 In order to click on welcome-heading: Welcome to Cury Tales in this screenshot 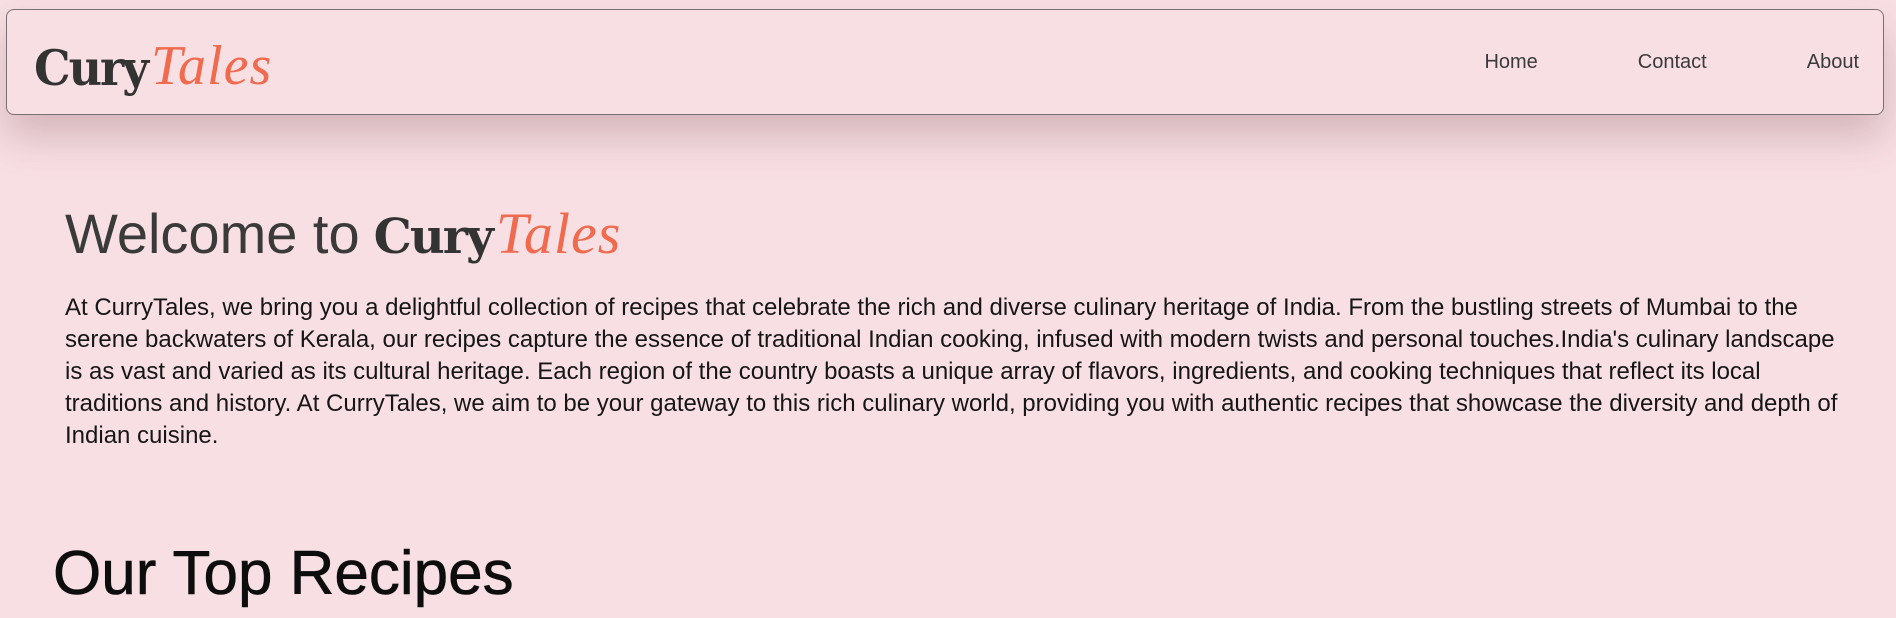, I will do `click(343, 233)`.